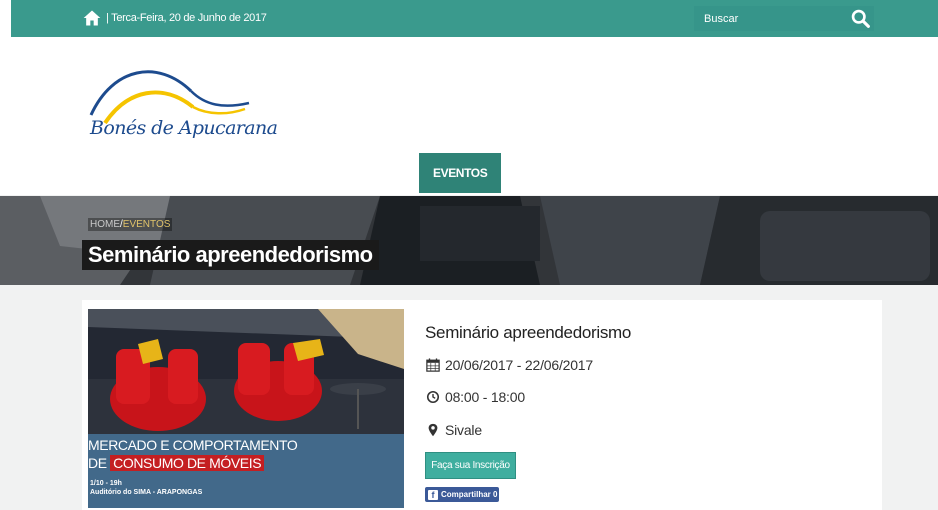  What do you see at coordinates (725, 173) in the screenshot?
I see `nav-item-fale-conosco: FALE CONOSCO` at bounding box center [725, 173].